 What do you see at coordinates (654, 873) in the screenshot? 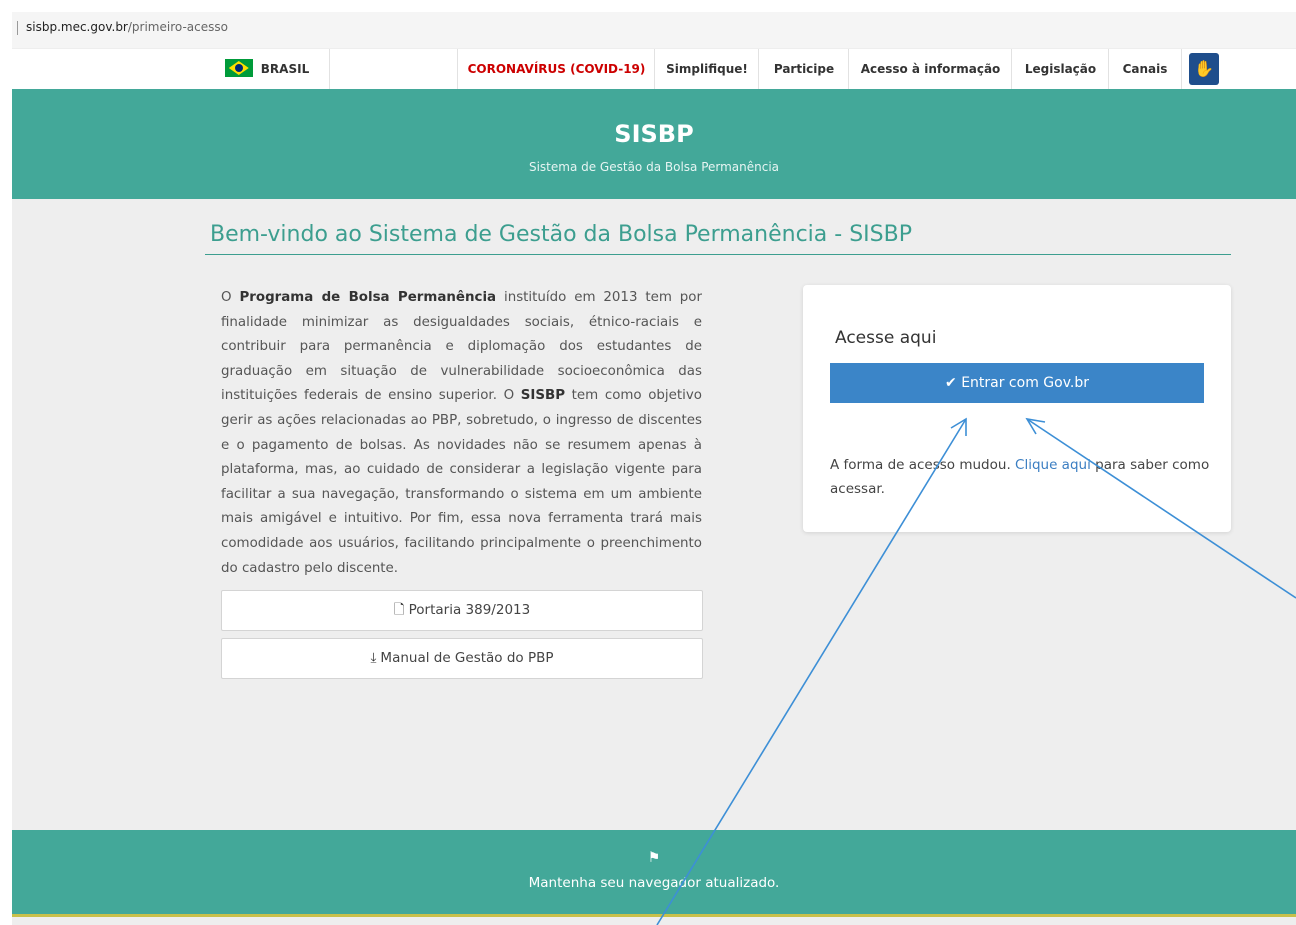
I see `site-footer: ⚑ Mantenha seu navegador atualizado.` at bounding box center [654, 873].